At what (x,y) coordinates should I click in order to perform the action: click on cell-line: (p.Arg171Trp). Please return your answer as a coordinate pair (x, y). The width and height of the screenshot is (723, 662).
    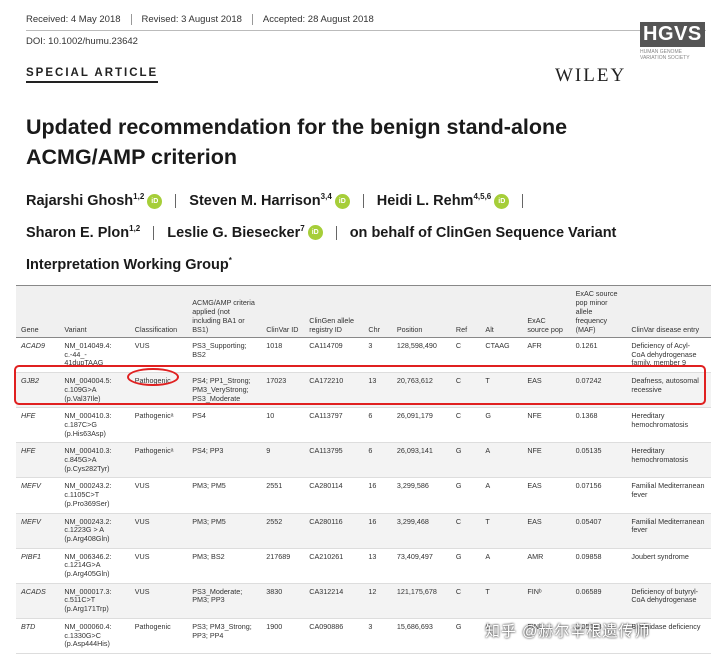
    Looking at the image, I should click on (86, 609).